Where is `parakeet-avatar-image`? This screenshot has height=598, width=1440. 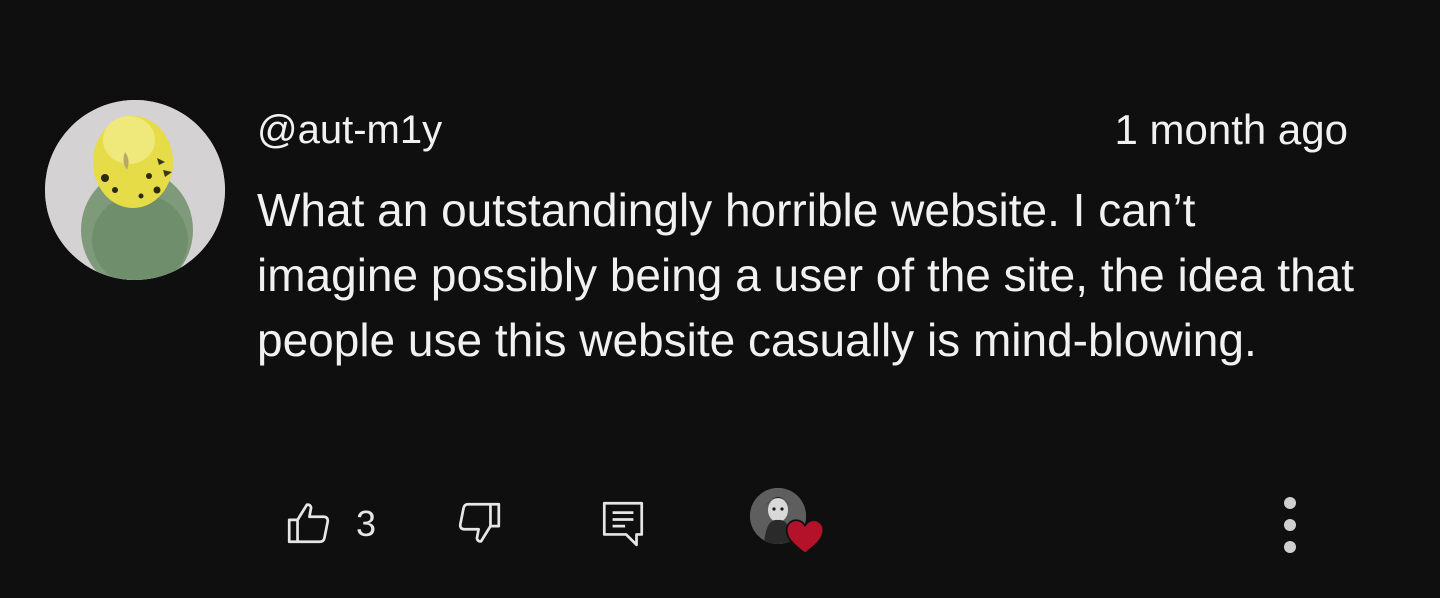 parakeet-avatar-image is located at coordinates (135, 190).